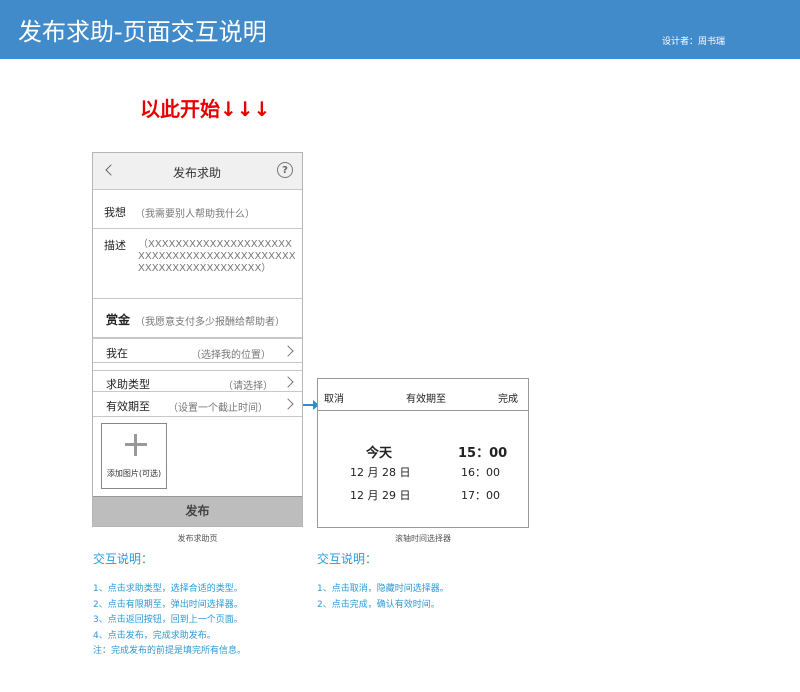 This screenshot has height=692, width=800. I want to click on picker-done-button: 完成, so click(508, 397).